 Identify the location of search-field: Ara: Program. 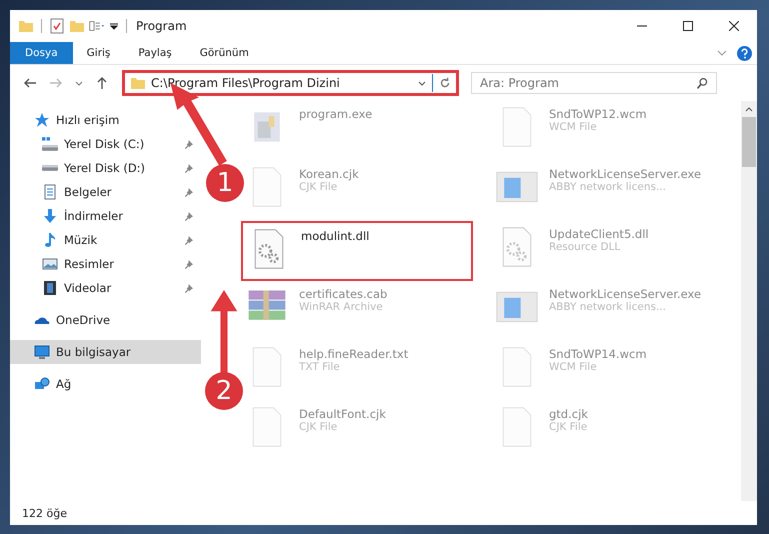
(594, 83).